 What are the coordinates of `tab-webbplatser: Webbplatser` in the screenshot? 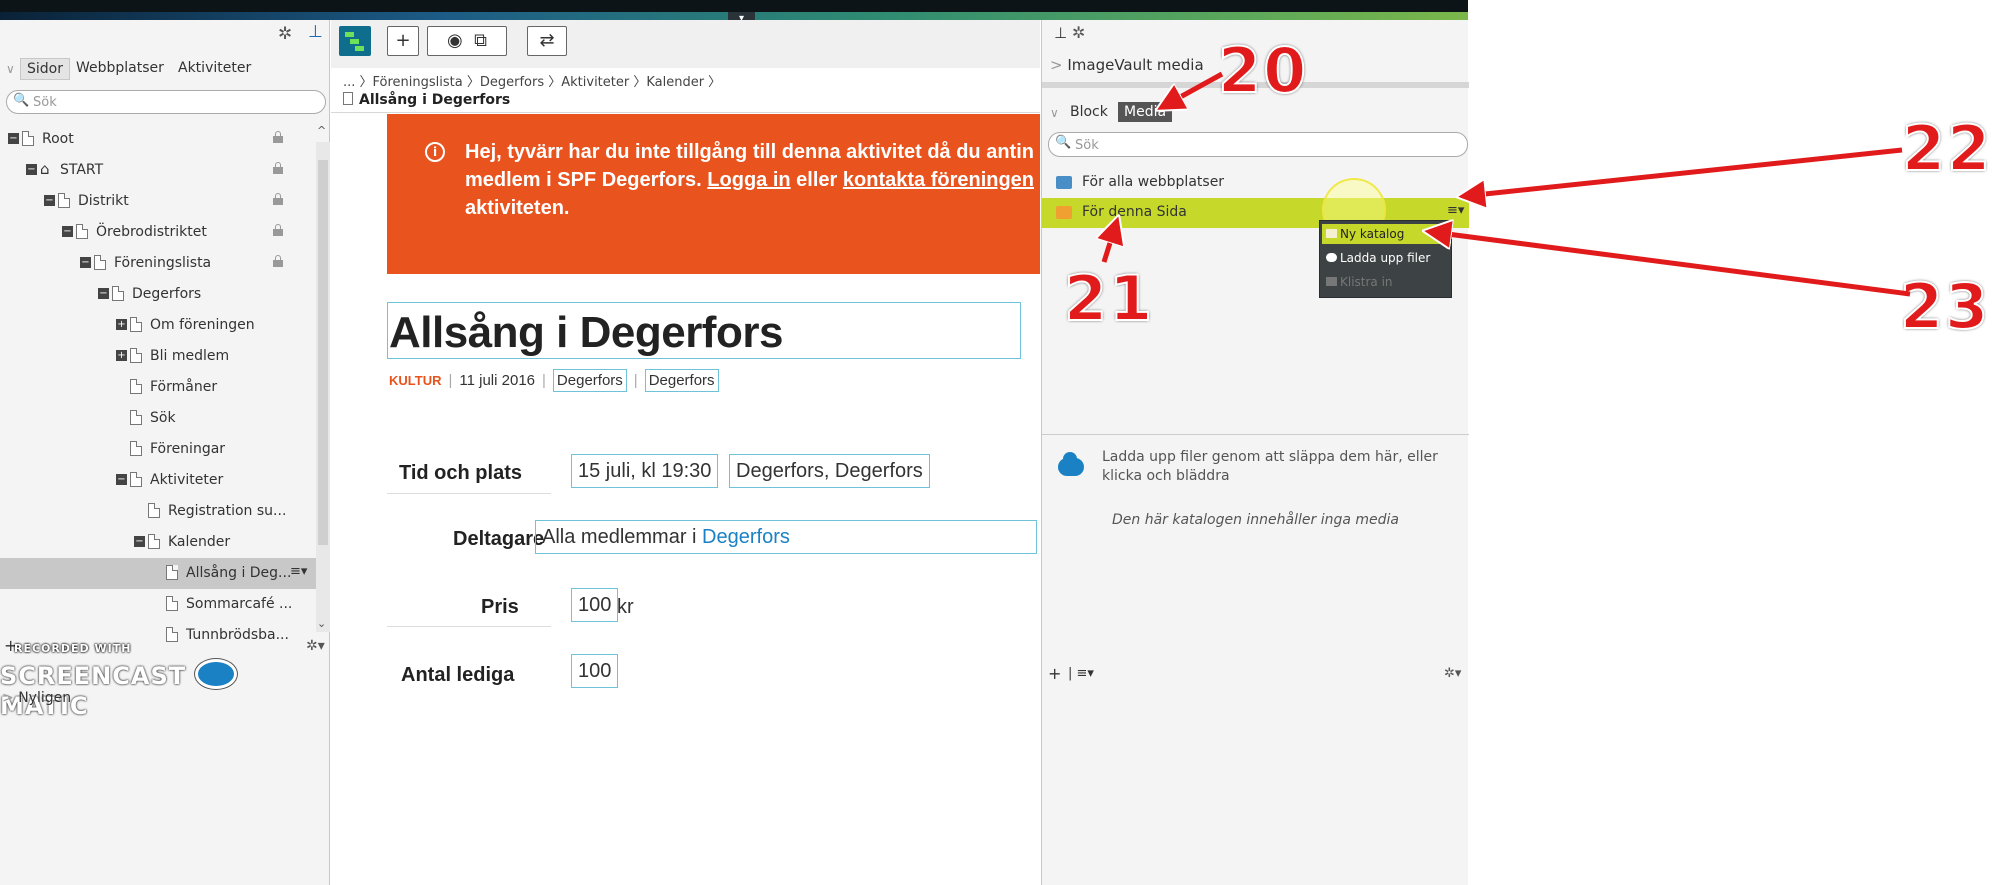 It's located at (120, 68).